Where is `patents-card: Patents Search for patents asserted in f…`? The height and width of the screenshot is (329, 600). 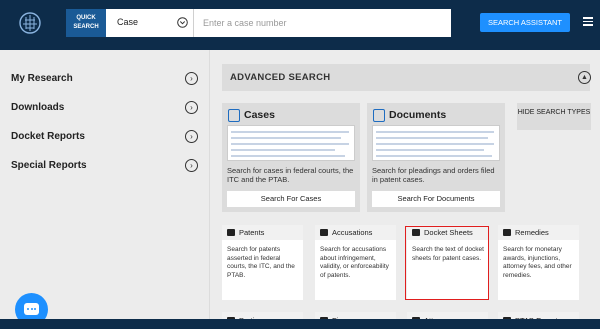
patents-card: Patents Search for patents asserted in f… is located at coordinates (262, 262).